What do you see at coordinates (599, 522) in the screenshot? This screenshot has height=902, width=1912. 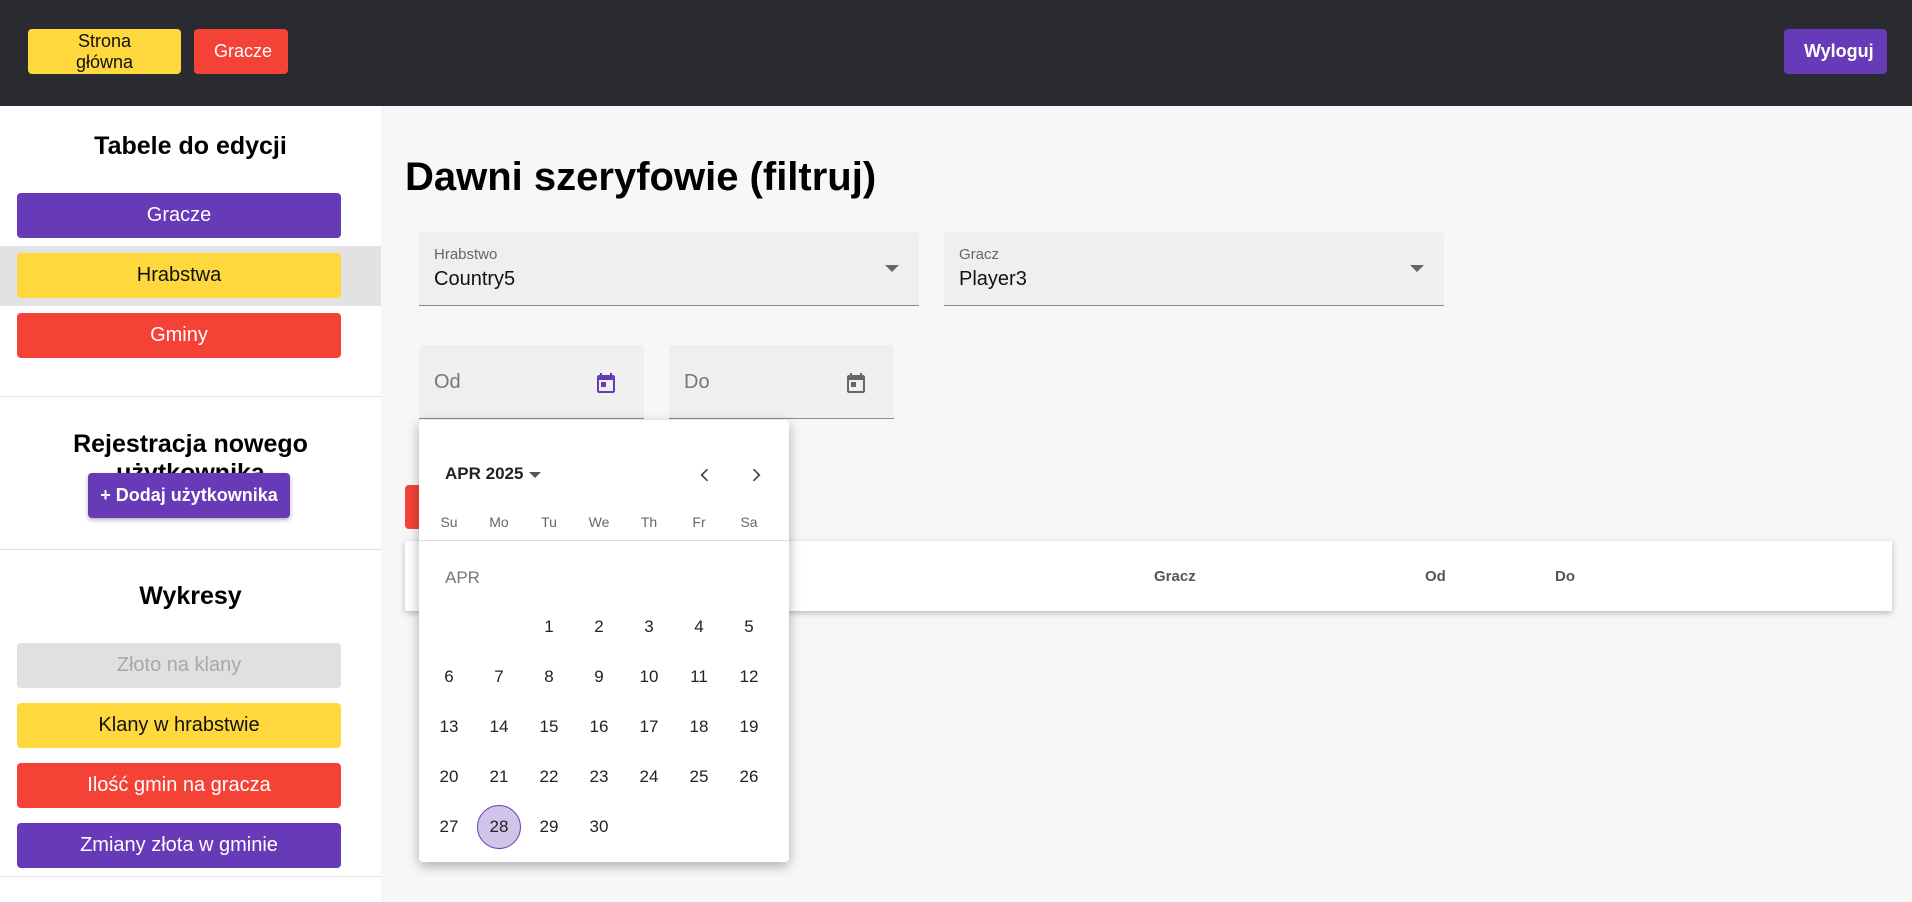 I see `weekday-header: We` at bounding box center [599, 522].